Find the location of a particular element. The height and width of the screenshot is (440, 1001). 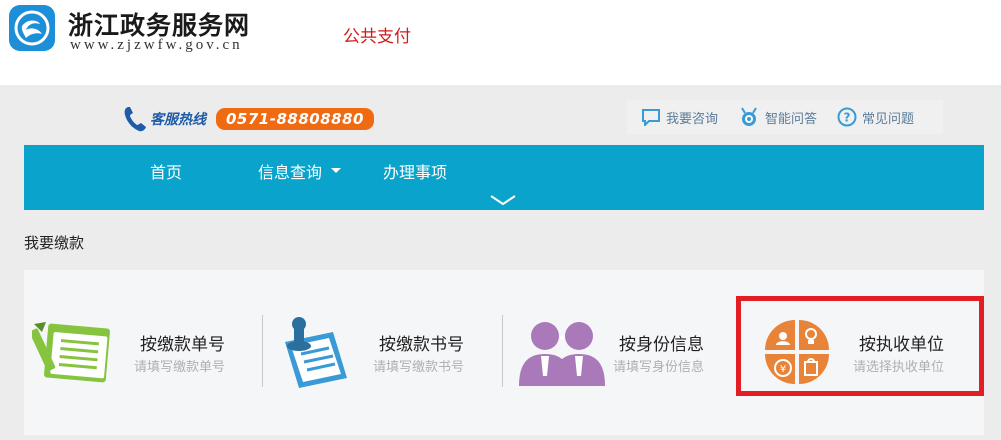

nav-handle-items-label: 办理事项 is located at coordinates (415, 172).